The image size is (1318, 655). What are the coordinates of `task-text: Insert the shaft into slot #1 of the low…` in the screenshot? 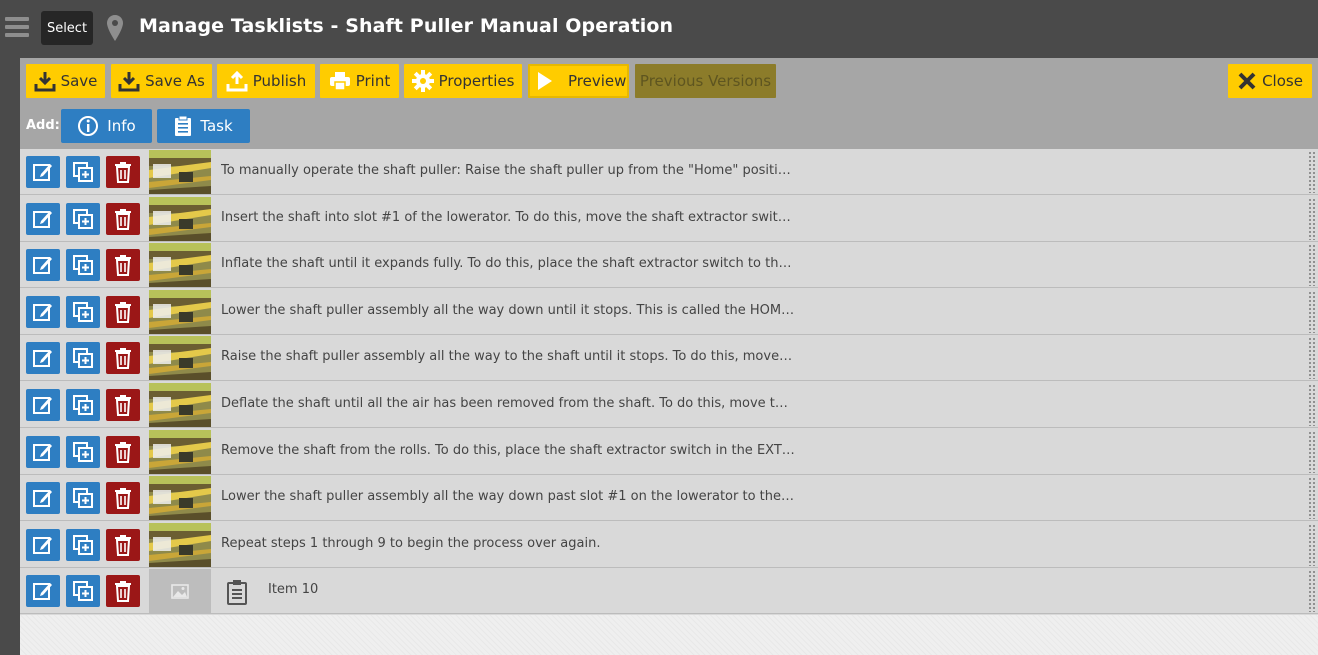 It's located at (508, 217).